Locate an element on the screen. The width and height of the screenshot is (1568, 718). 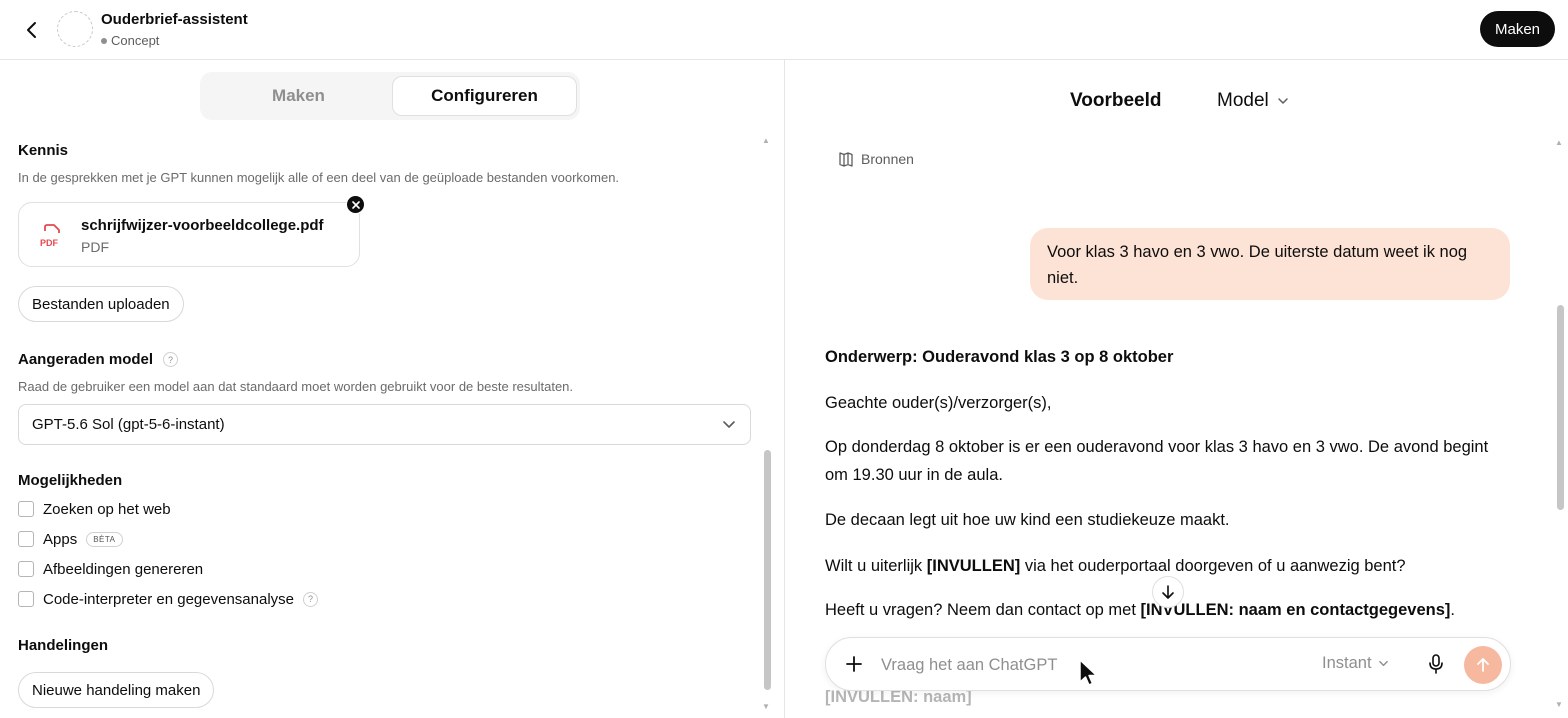
send-button is located at coordinates (1483, 665).